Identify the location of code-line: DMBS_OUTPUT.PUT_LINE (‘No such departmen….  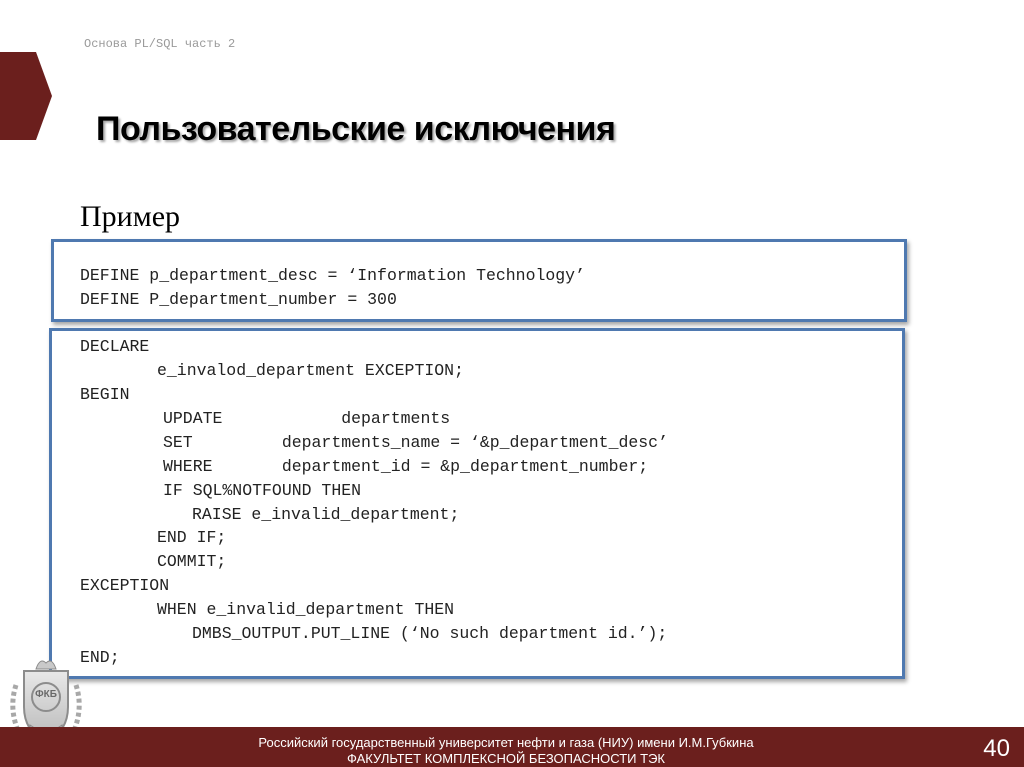
(430, 633).